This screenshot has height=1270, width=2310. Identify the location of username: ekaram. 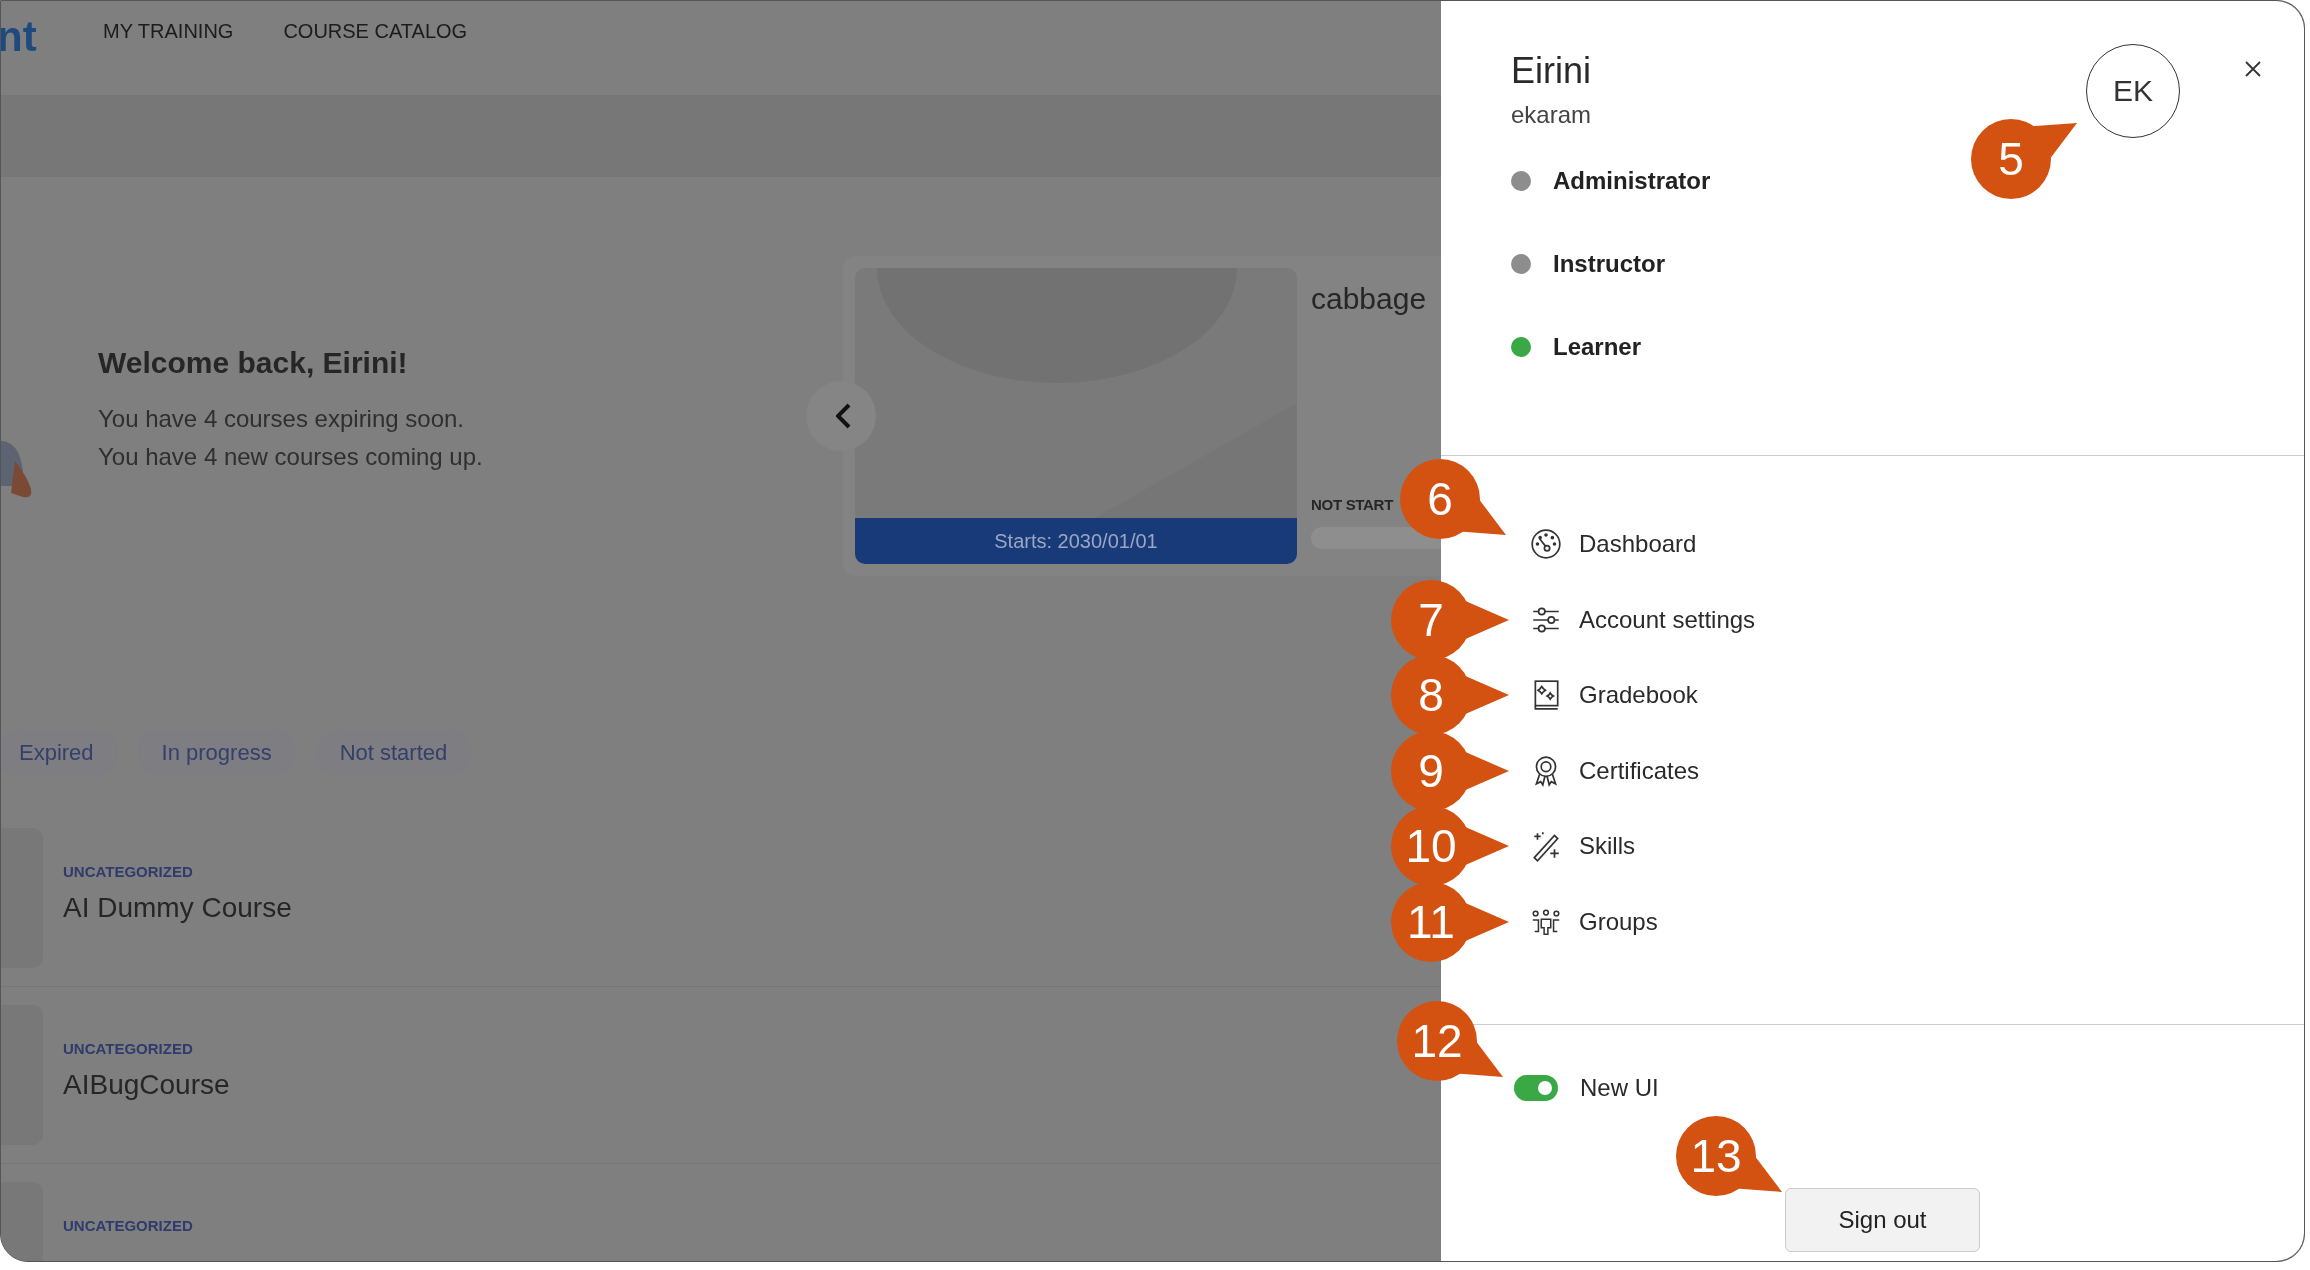
(1552, 115).